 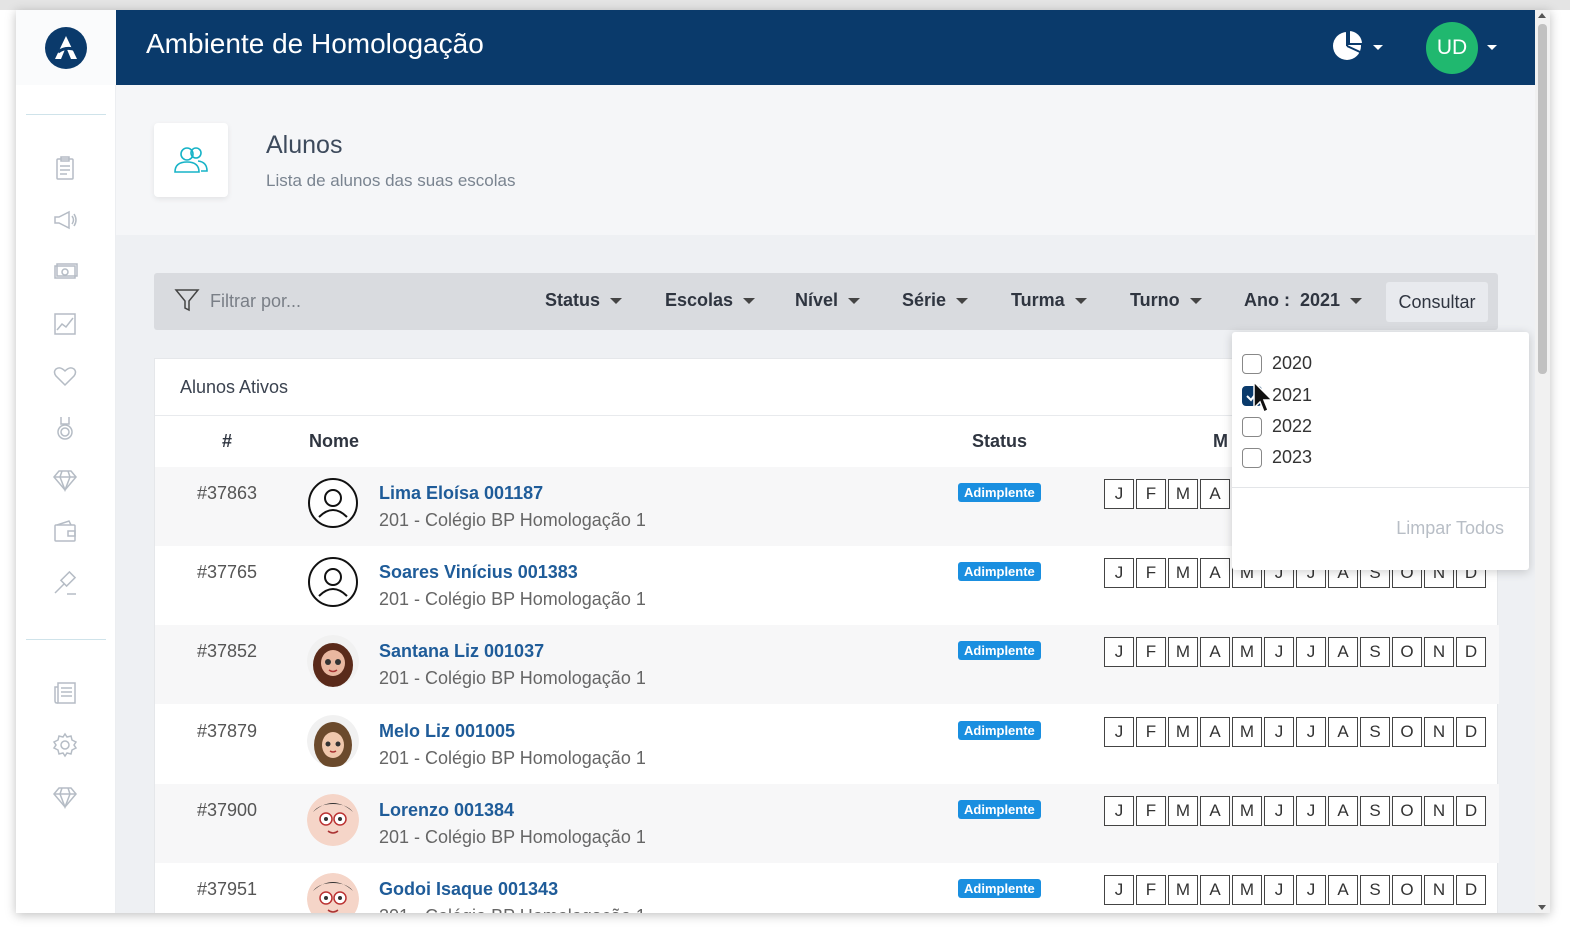 I want to click on clipboard-icon, so click(x=65, y=168).